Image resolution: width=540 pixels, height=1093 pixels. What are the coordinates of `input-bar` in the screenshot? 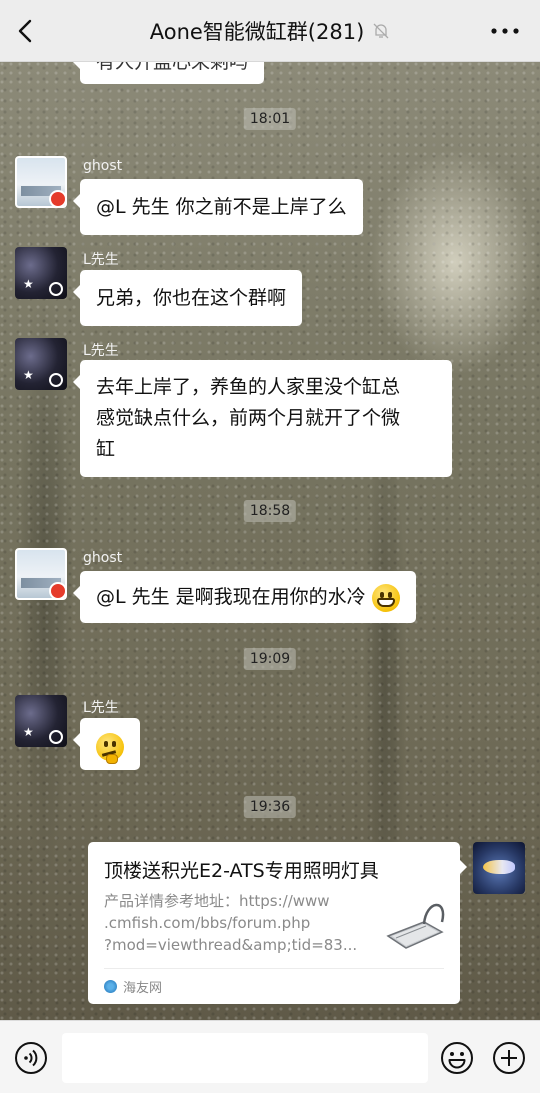 It's located at (270, 1056).